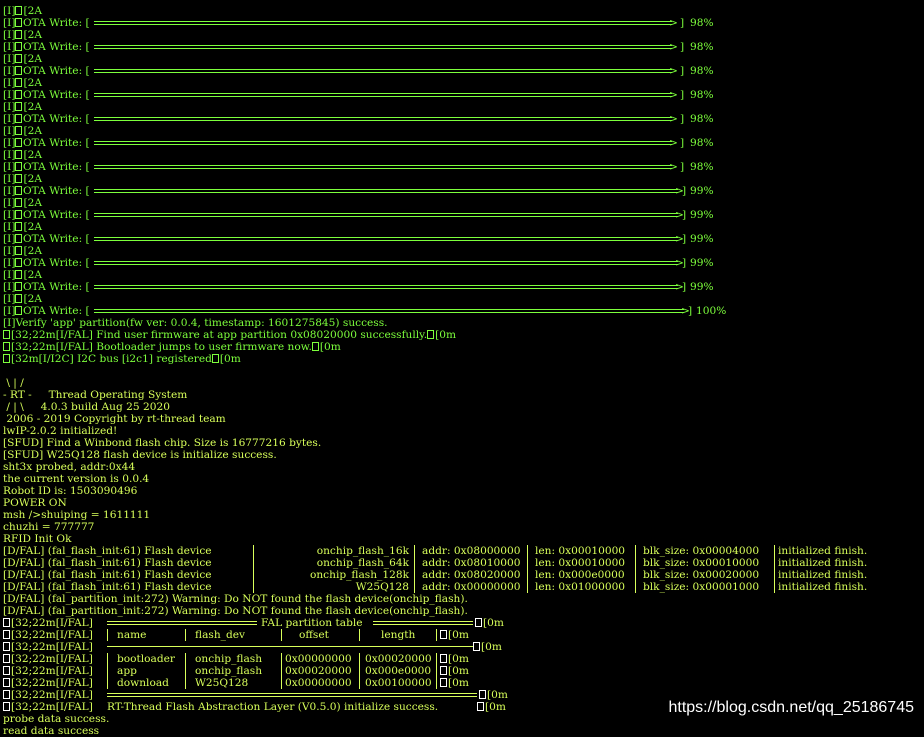  Describe the element at coordinates (401, 167) in the screenshot. I see `ota-progress-bar: >] 98%` at that location.